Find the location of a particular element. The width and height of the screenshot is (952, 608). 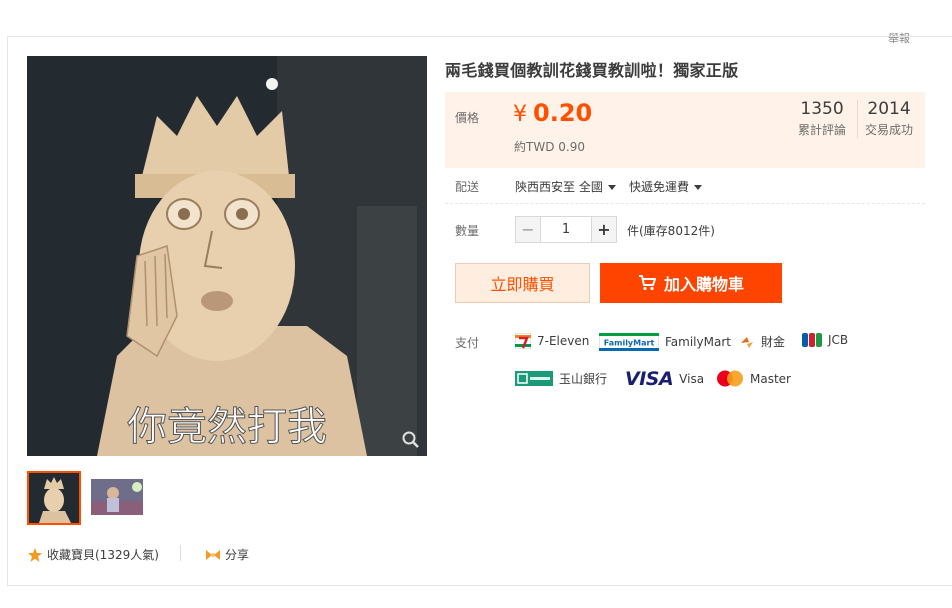

reviews-stat: 1350 累計評論 is located at coordinates (822, 118).